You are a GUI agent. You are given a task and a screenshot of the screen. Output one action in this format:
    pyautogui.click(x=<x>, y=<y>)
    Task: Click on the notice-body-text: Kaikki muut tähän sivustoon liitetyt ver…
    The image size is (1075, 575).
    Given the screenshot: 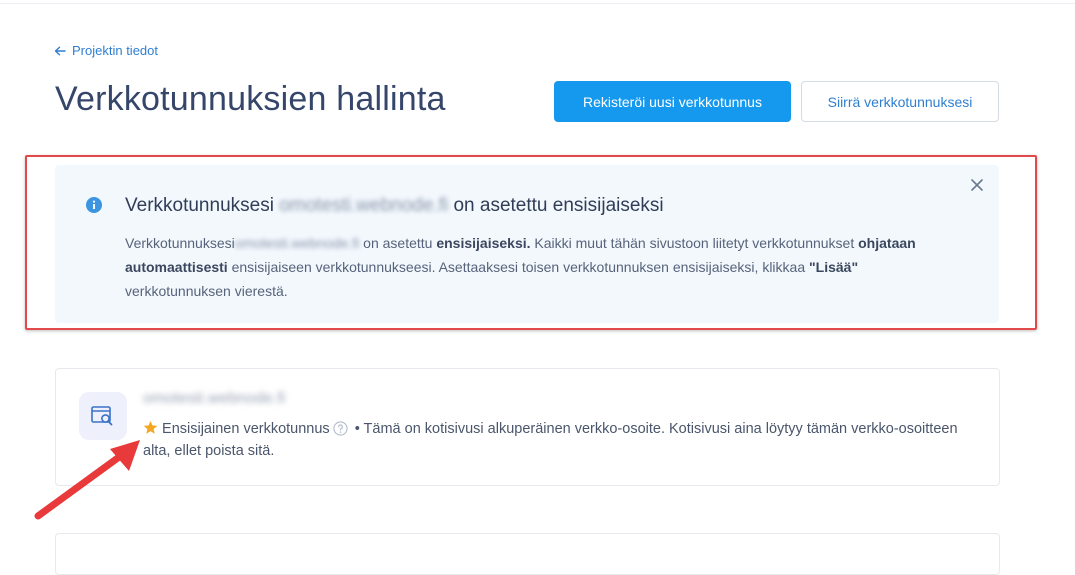 What is the action you would take?
    pyautogui.click(x=694, y=243)
    